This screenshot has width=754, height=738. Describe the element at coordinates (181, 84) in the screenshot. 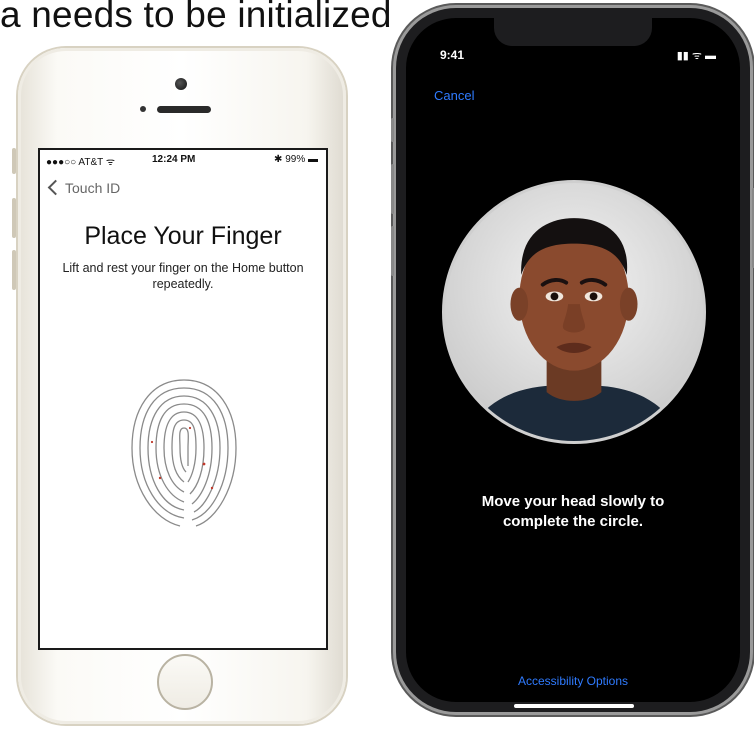

I see `front-camera-icon` at that location.